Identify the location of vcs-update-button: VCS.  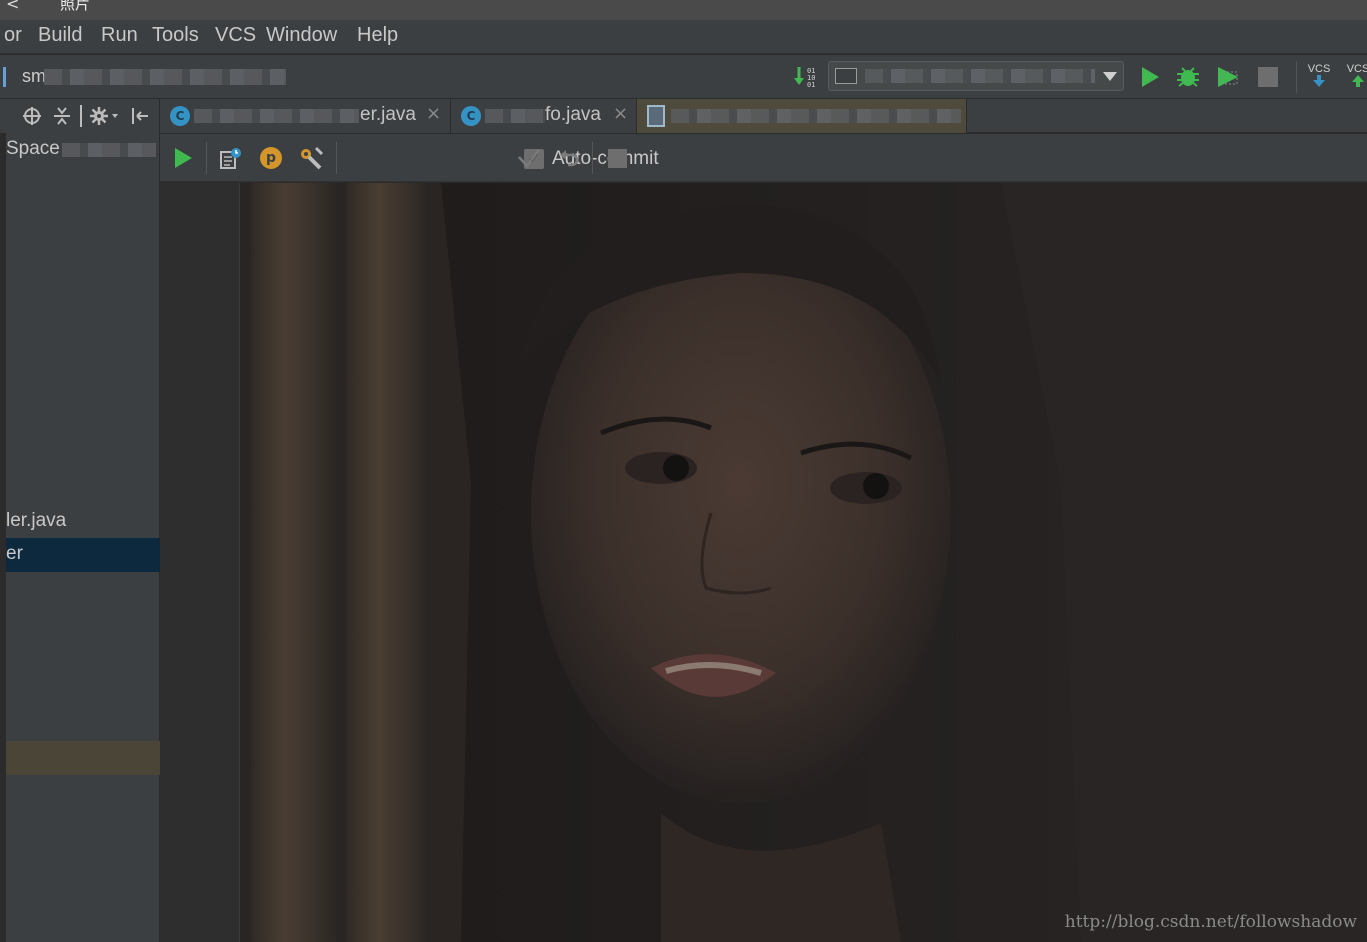
(1319, 76).